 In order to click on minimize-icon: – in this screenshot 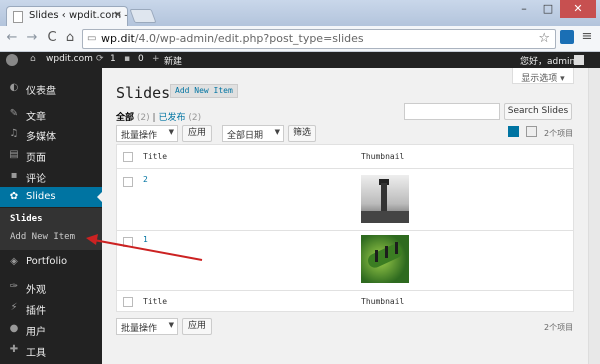, I will do `click(524, 9)`.